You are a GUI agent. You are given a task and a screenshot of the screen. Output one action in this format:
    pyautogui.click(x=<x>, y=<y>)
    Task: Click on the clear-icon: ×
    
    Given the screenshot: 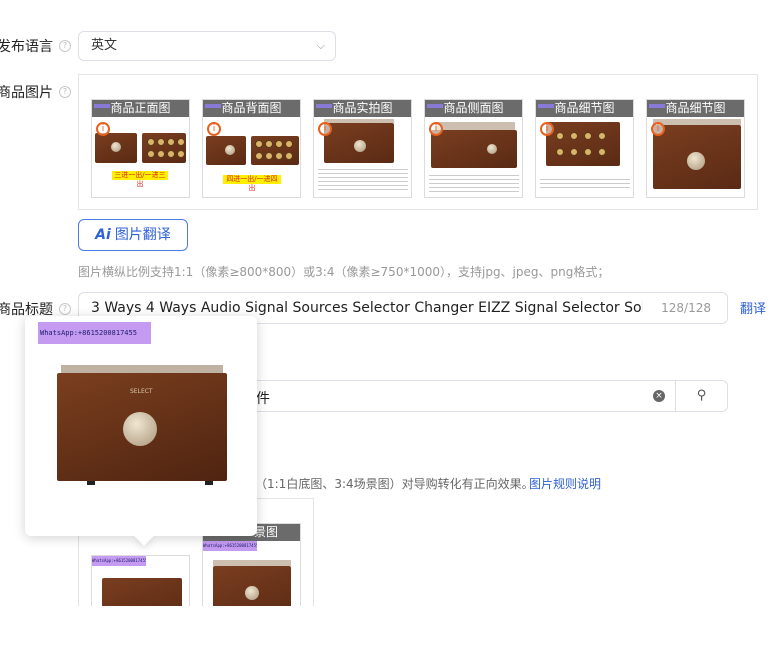 What is the action you would take?
    pyautogui.click(x=659, y=396)
    